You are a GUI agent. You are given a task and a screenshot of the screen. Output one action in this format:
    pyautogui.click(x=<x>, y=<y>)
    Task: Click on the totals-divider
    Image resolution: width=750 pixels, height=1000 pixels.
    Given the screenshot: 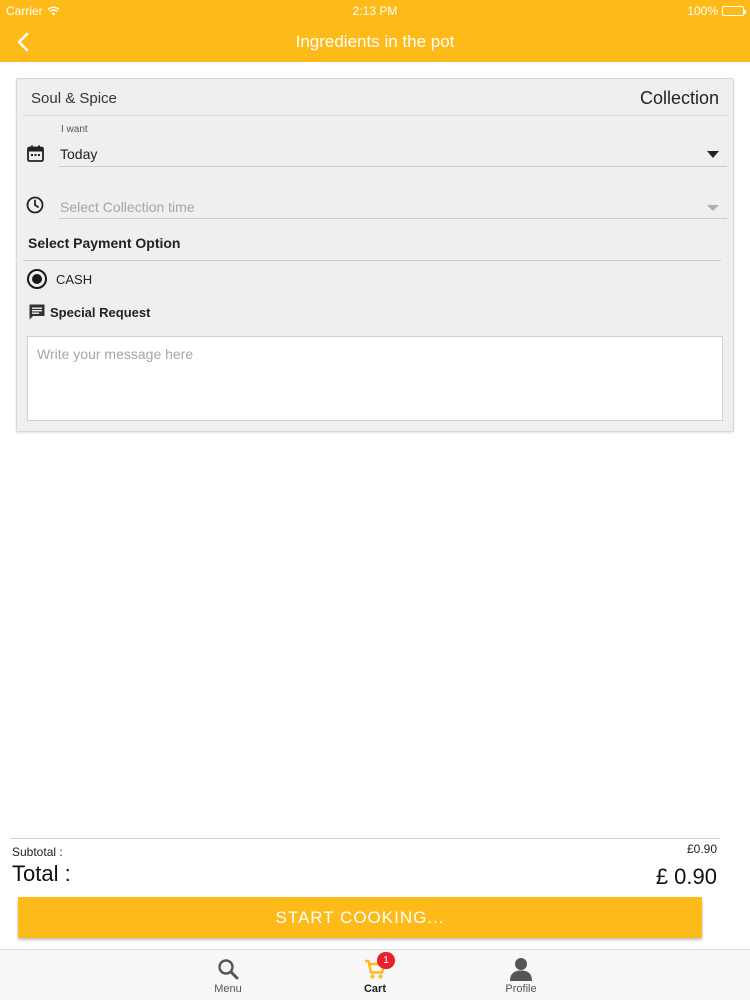 What is the action you would take?
    pyautogui.click(x=365, y=838)
    